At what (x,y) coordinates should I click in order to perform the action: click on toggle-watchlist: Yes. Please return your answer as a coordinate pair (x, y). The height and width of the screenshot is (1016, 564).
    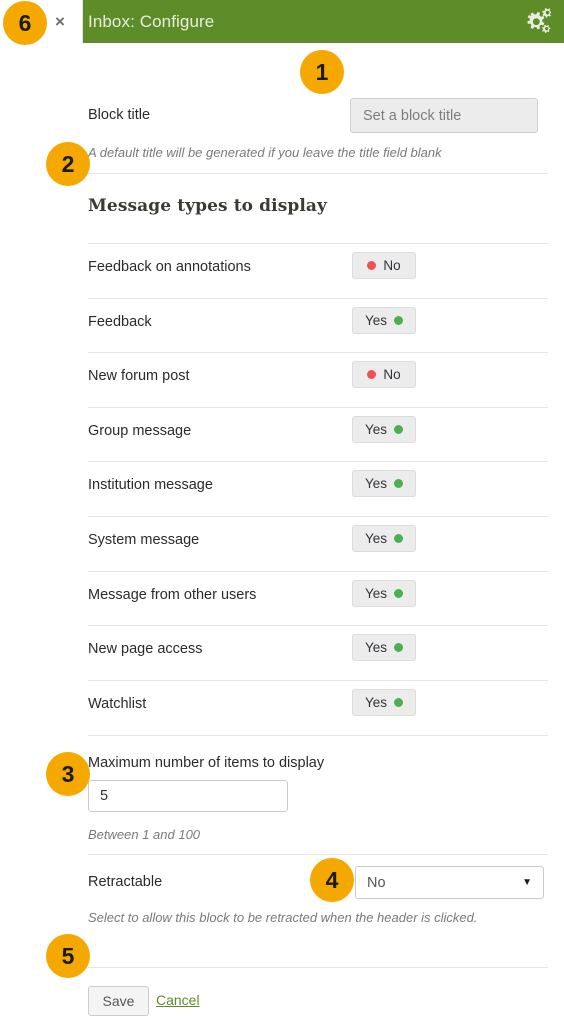
    Looking at the image, I should click on (384, 702).